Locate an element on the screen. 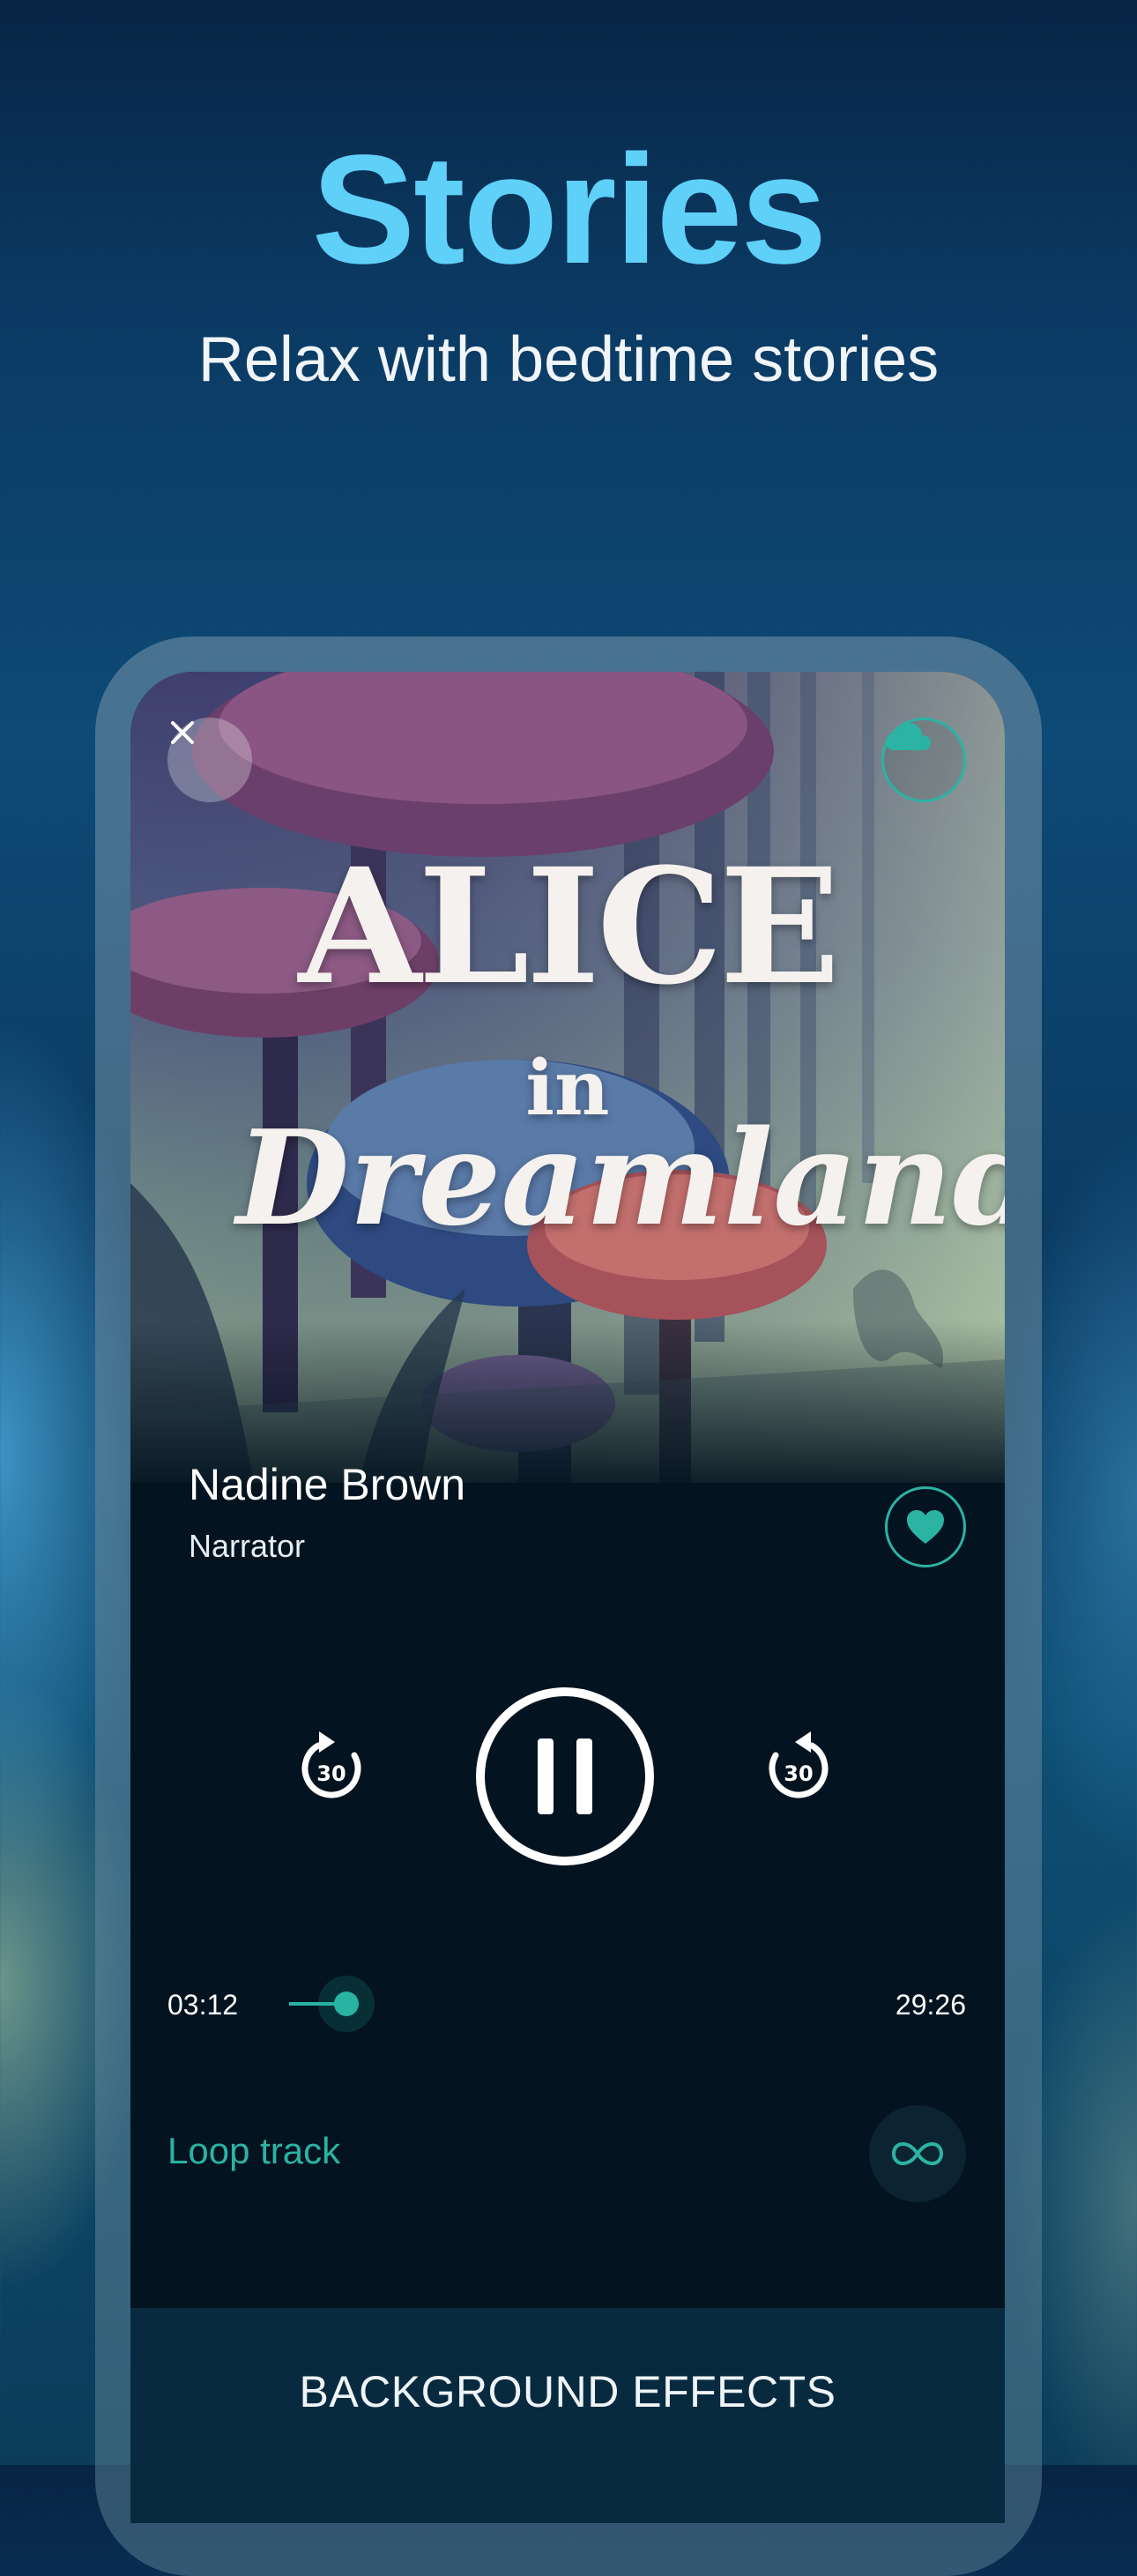  rewind-seconds-label: 30 is located at coordinates (331, 1773).